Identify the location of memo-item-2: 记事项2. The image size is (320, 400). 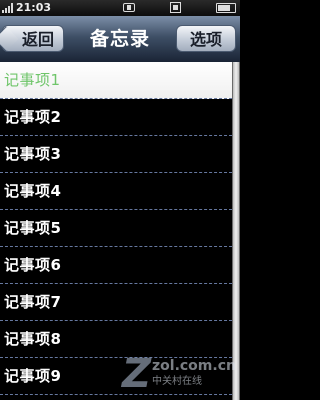
(116, 117).